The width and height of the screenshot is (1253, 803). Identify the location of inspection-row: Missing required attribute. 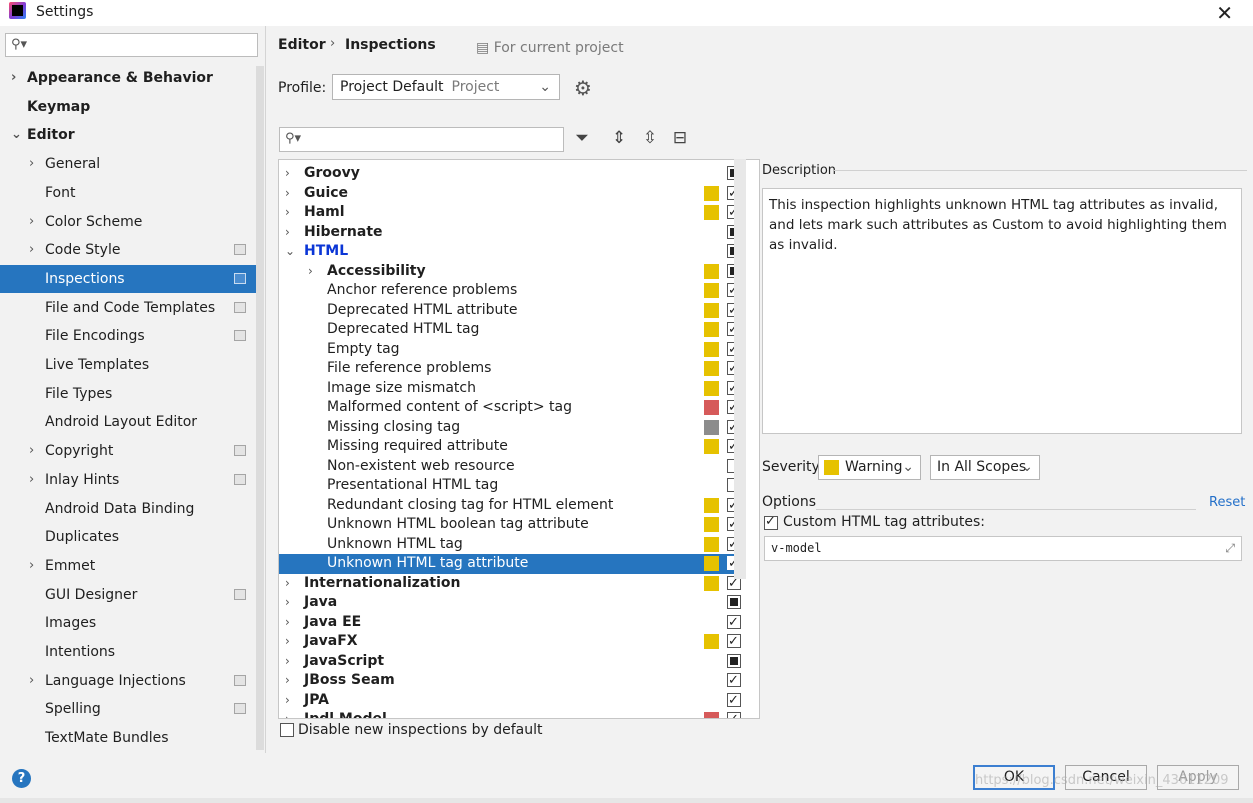
(512, 447).